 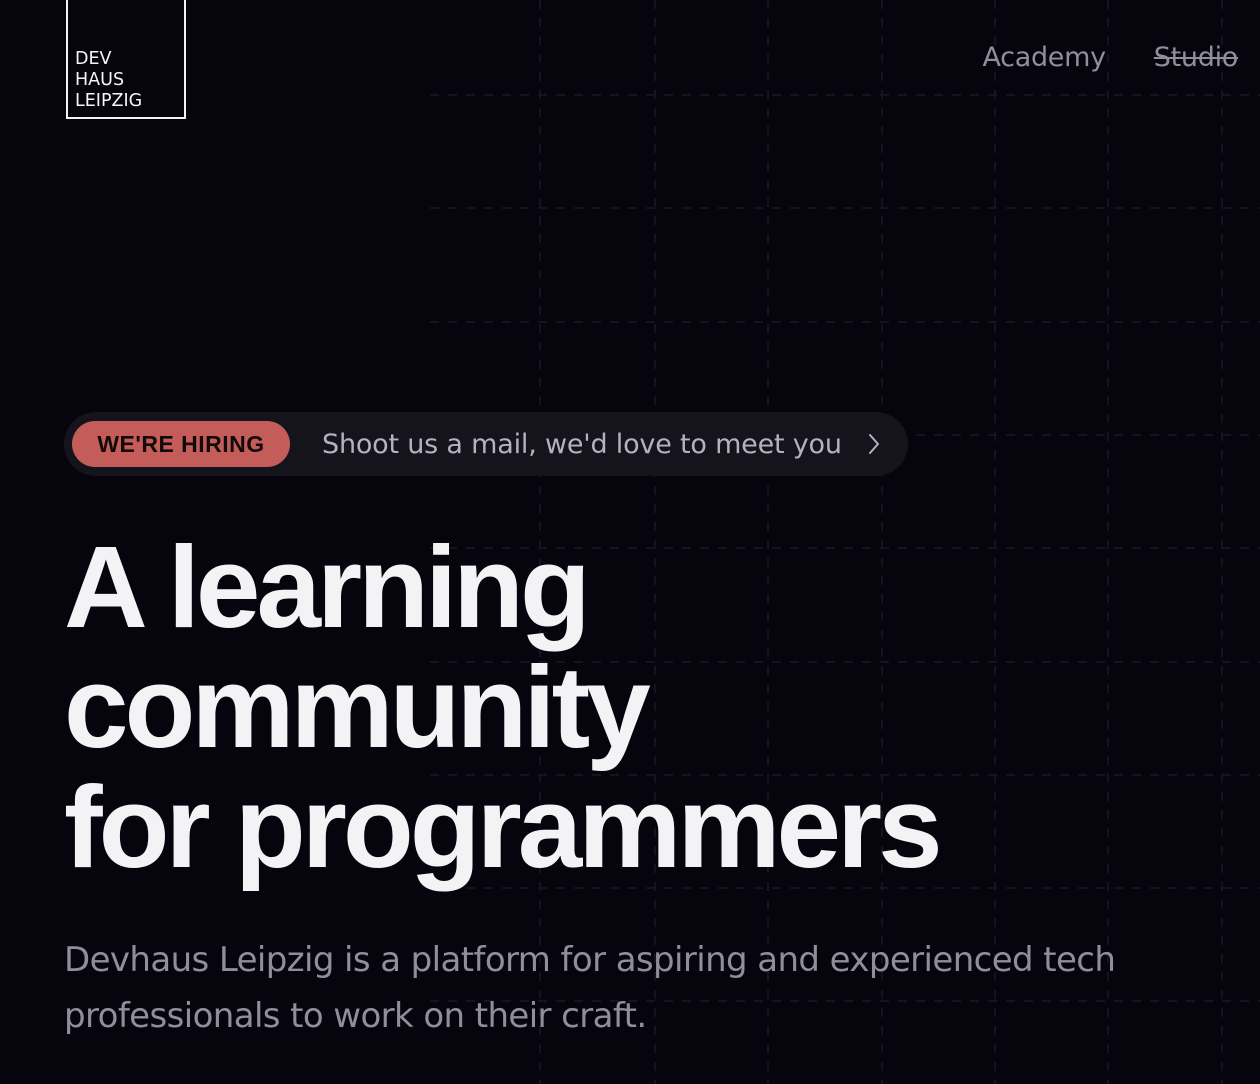 What do you see at coordinates (503, 827) in the screenshot?
I see `headline-line: for programmers` at bounding box center [503, 827].